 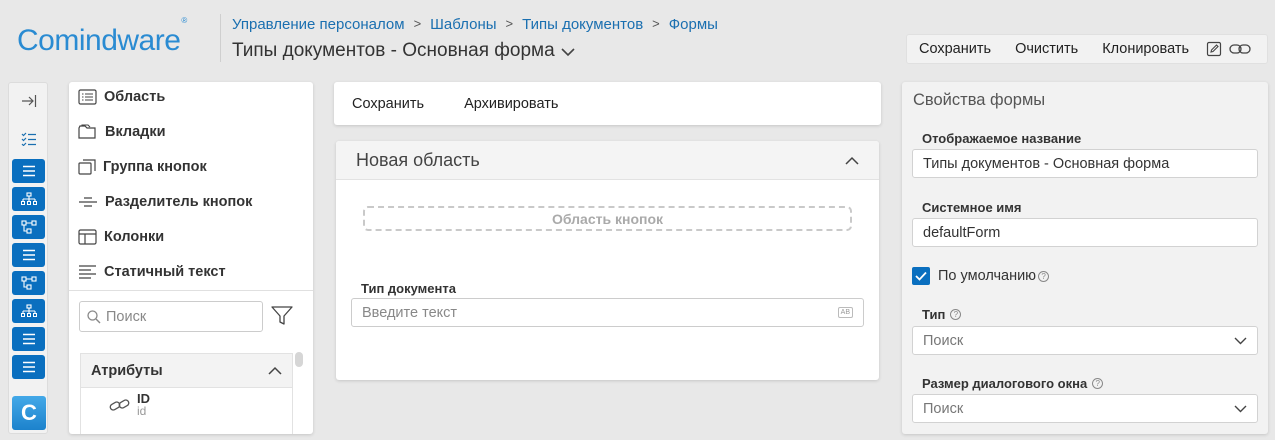 What do you see at coordinates (28, 139) in the screenshot?
I see `checklist-icon` at bounding box center [28, 139].